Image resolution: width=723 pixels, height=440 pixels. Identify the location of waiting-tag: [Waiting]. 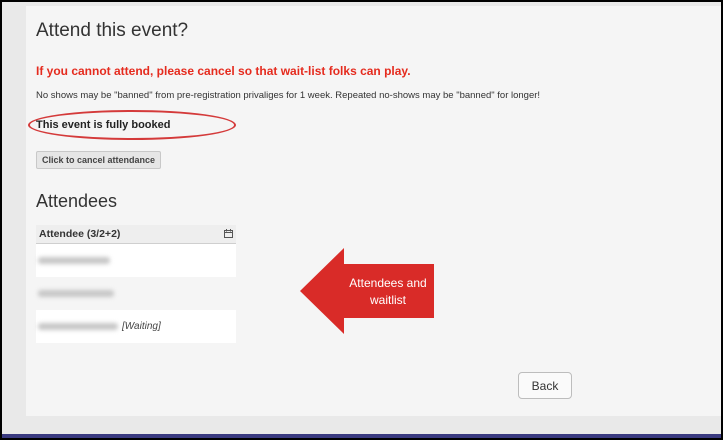
(141, 326).